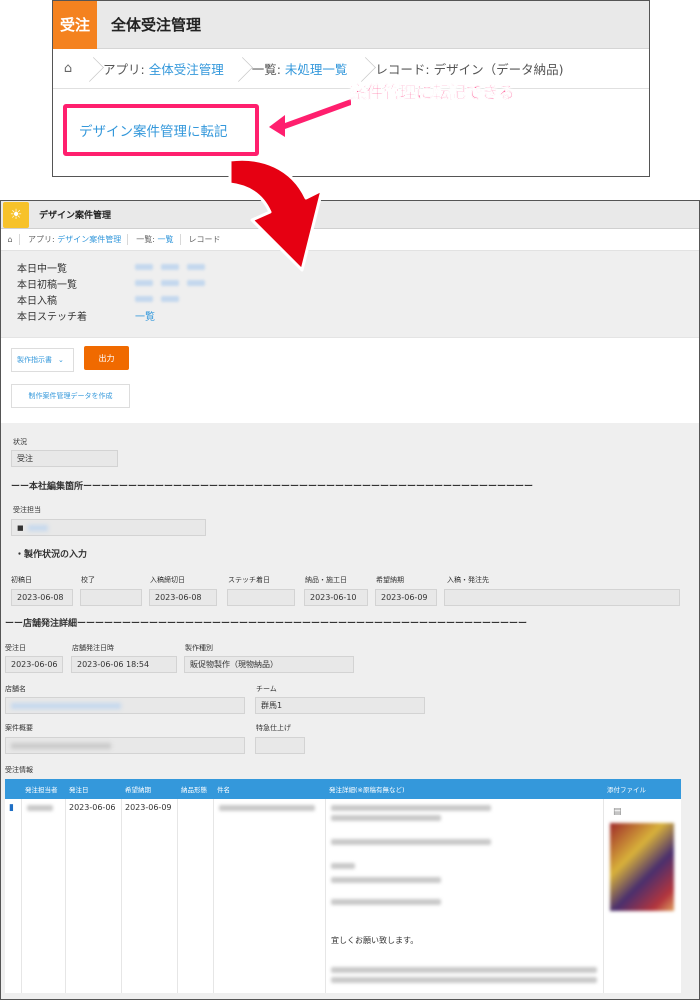 The height and width of the screenshot is (1000, 700). I want to click on column-header: 件名, so click(223, 790).